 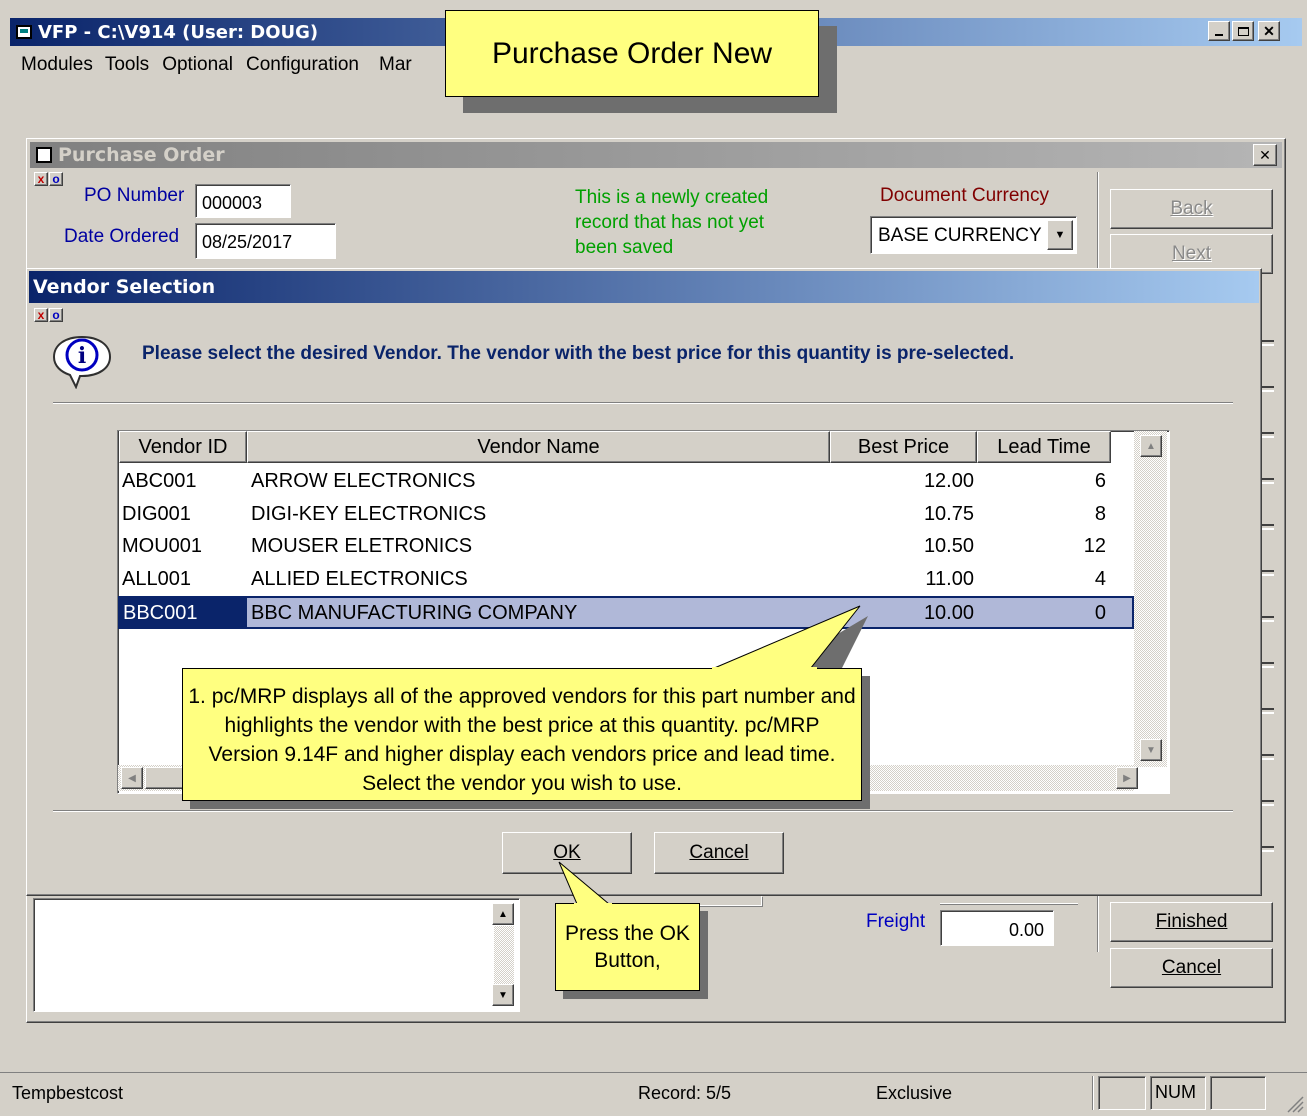 I want to click on scroll-up-arrow: ▲, so click(x=1151, y=446).